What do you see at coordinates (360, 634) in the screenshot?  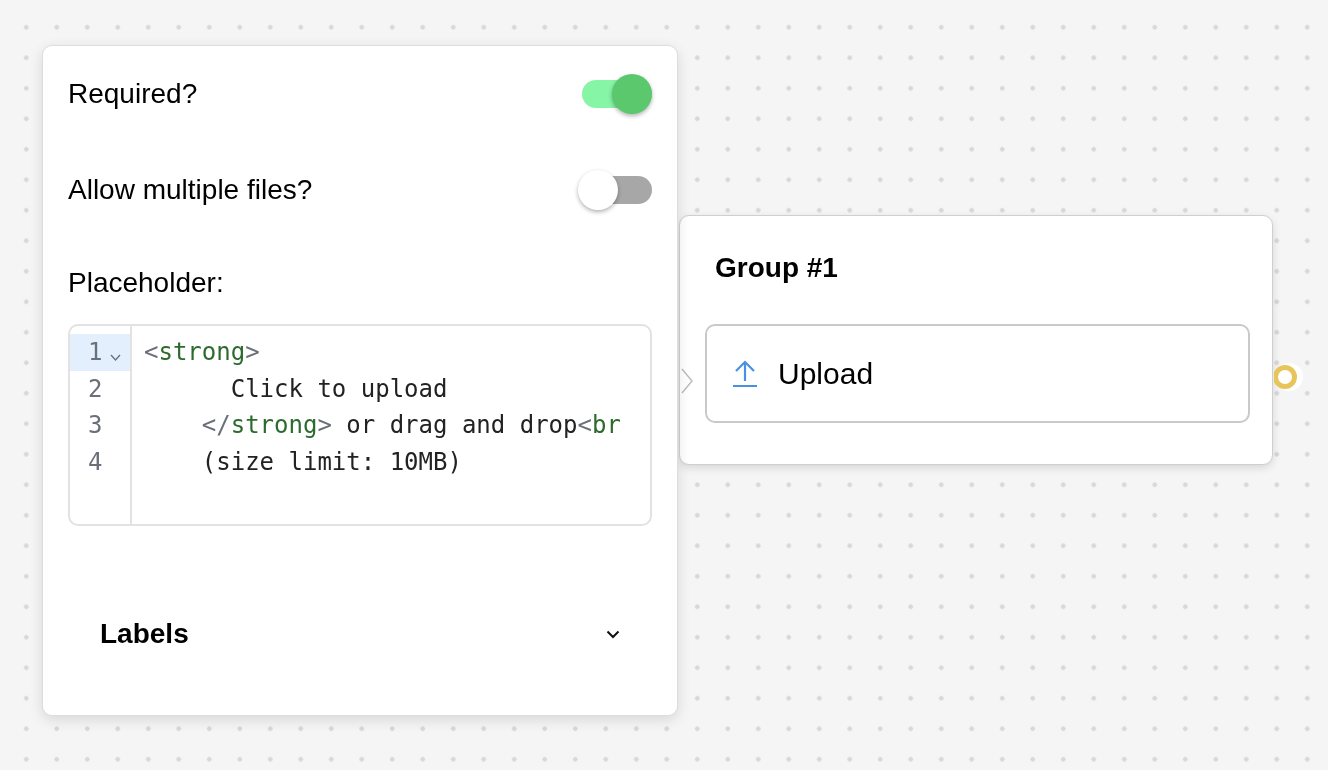 I see `labels-accordion-header: Labels` at bounding box center [360, 634].